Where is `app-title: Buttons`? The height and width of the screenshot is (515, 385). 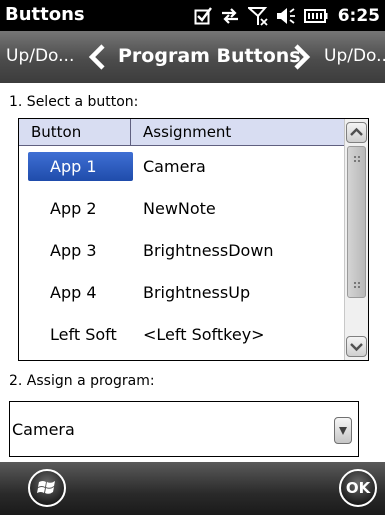 app-title: Buttons is located at coordinates (45, 14).